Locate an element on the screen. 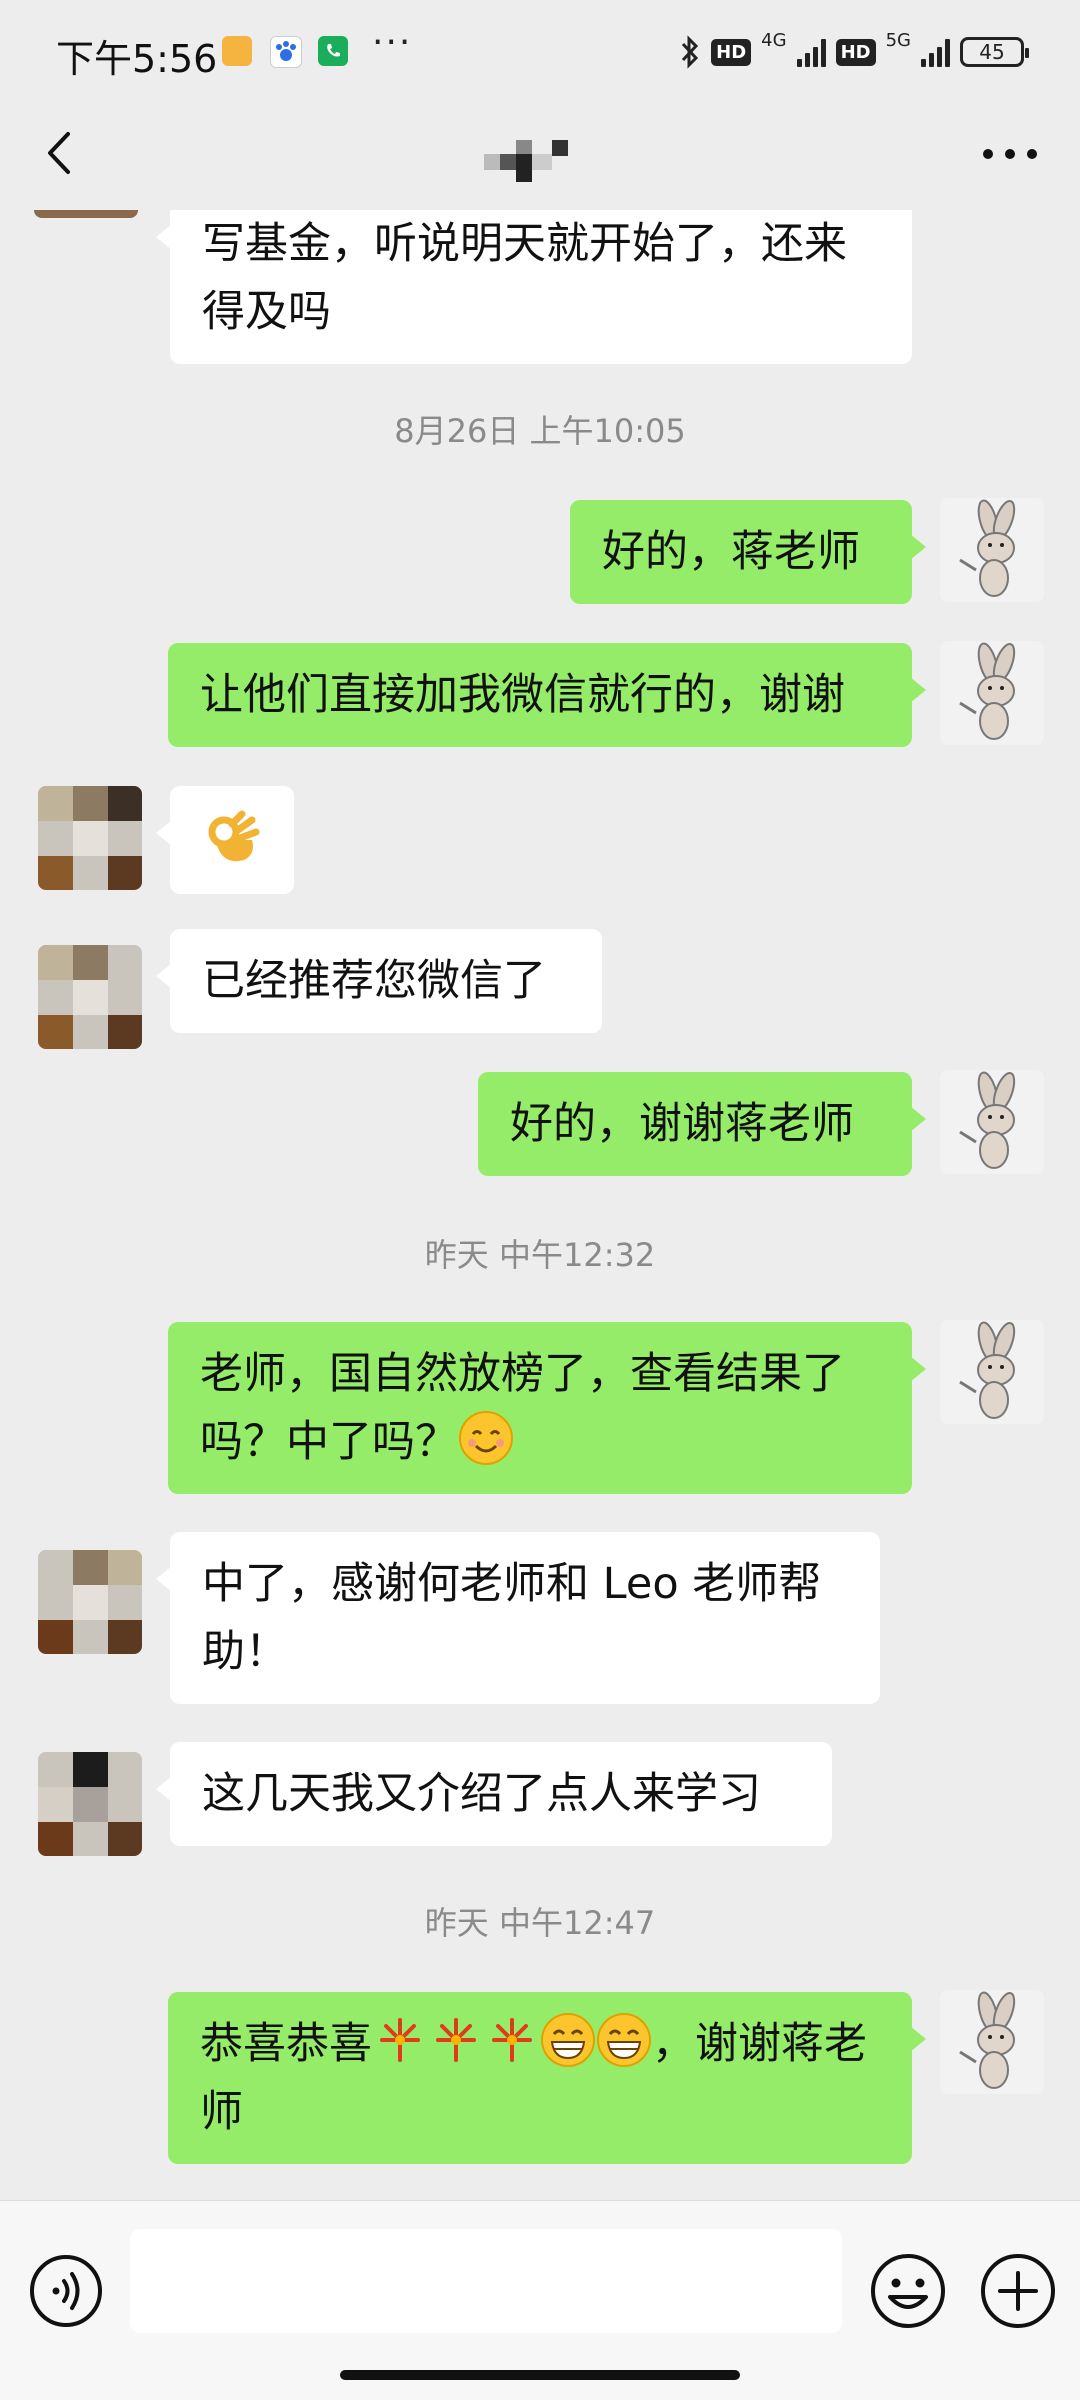  status-bar: 下午5:56 ··· HD 4G HD 5G 45 is located at coordinates (540, 50).